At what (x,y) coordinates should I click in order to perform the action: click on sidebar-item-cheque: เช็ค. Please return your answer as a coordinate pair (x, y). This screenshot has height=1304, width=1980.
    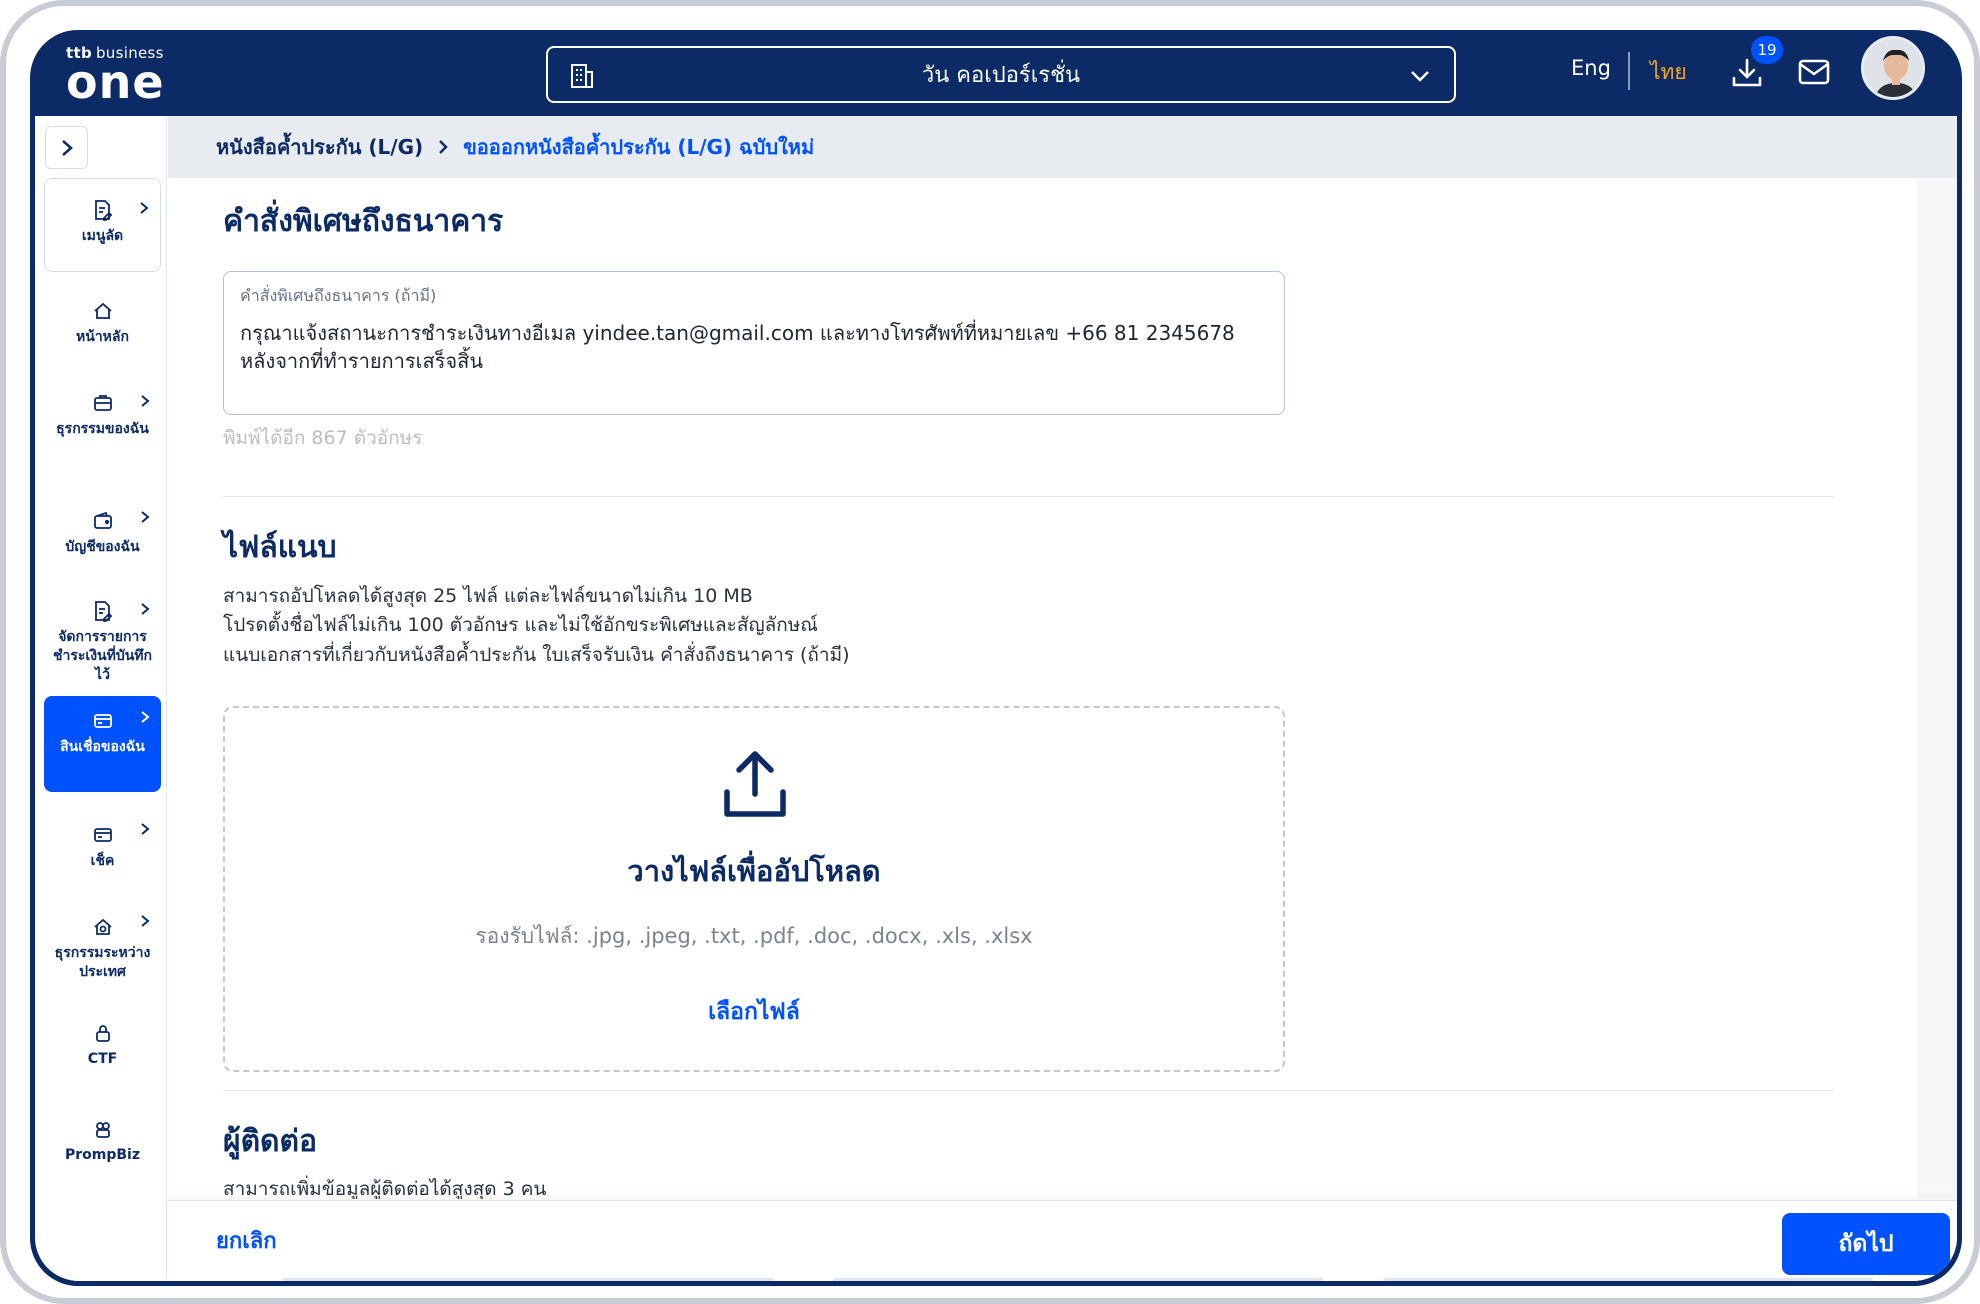
    Looking at the image, I should click on (102, 842).